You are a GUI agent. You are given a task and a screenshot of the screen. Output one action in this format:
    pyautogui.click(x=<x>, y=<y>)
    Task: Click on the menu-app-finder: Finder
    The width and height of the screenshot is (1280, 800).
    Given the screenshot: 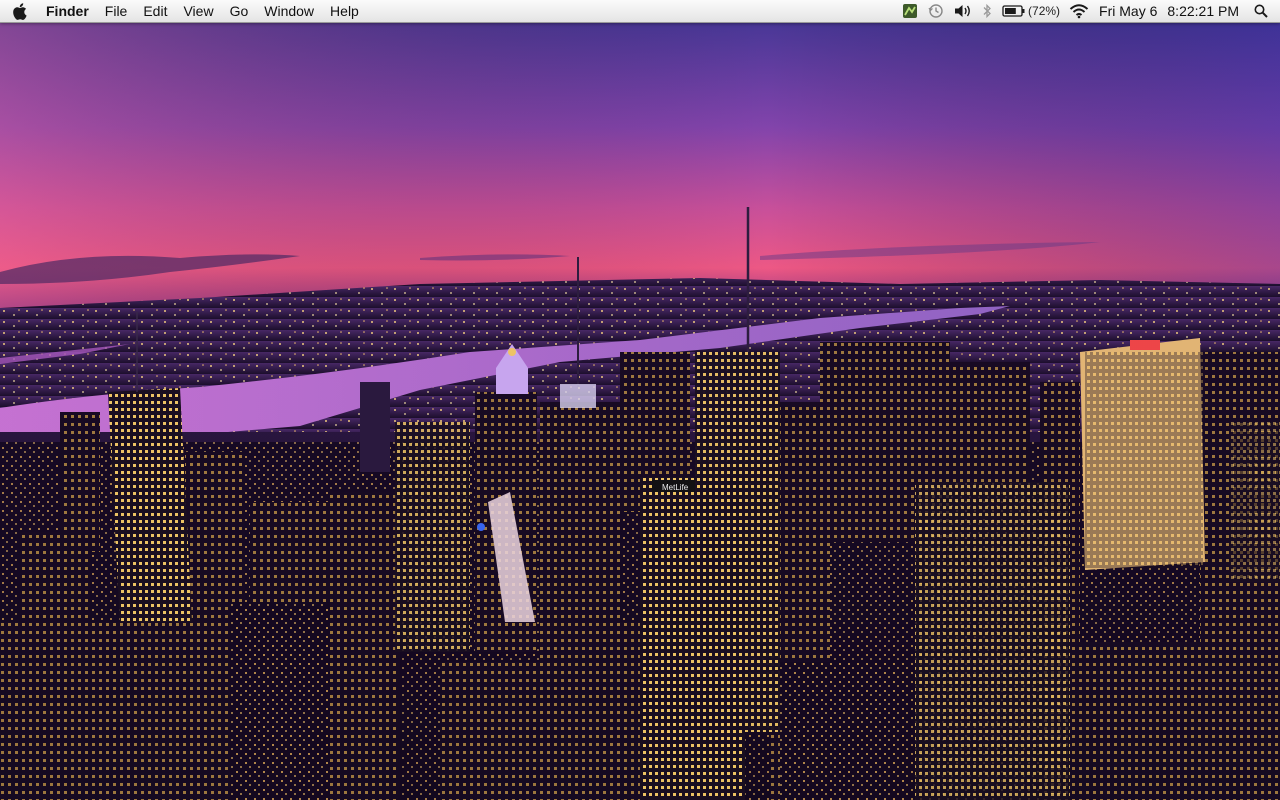 What is the action you would take?
    pyautogui.click(x=67, y=11)
    